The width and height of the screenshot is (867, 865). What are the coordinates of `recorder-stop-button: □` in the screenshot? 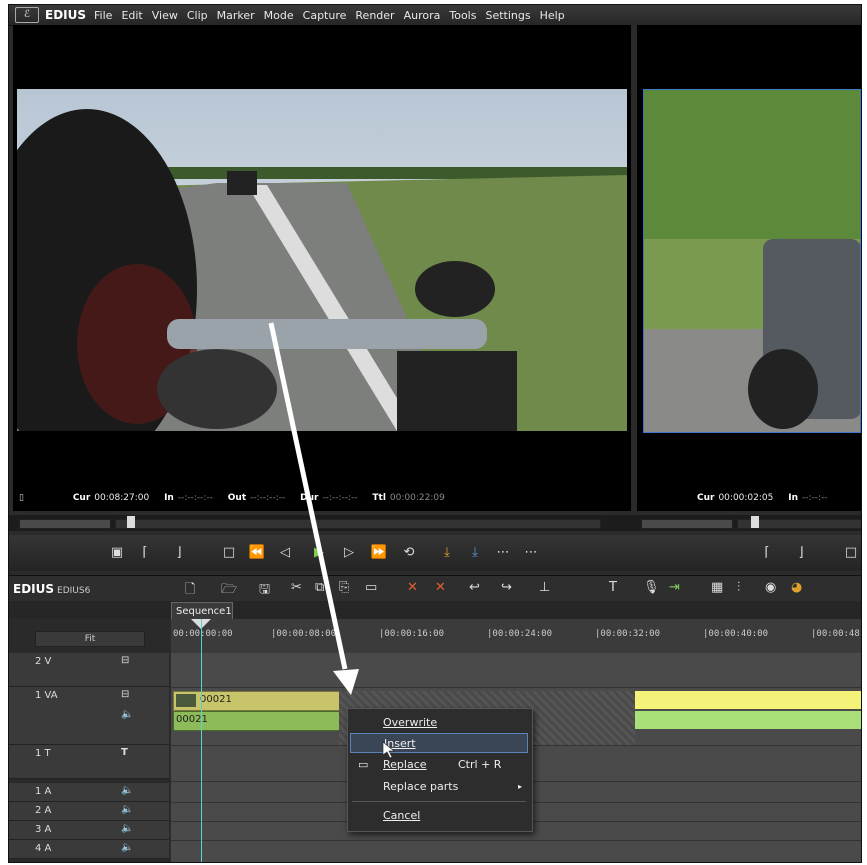 It's located at (851, 553).